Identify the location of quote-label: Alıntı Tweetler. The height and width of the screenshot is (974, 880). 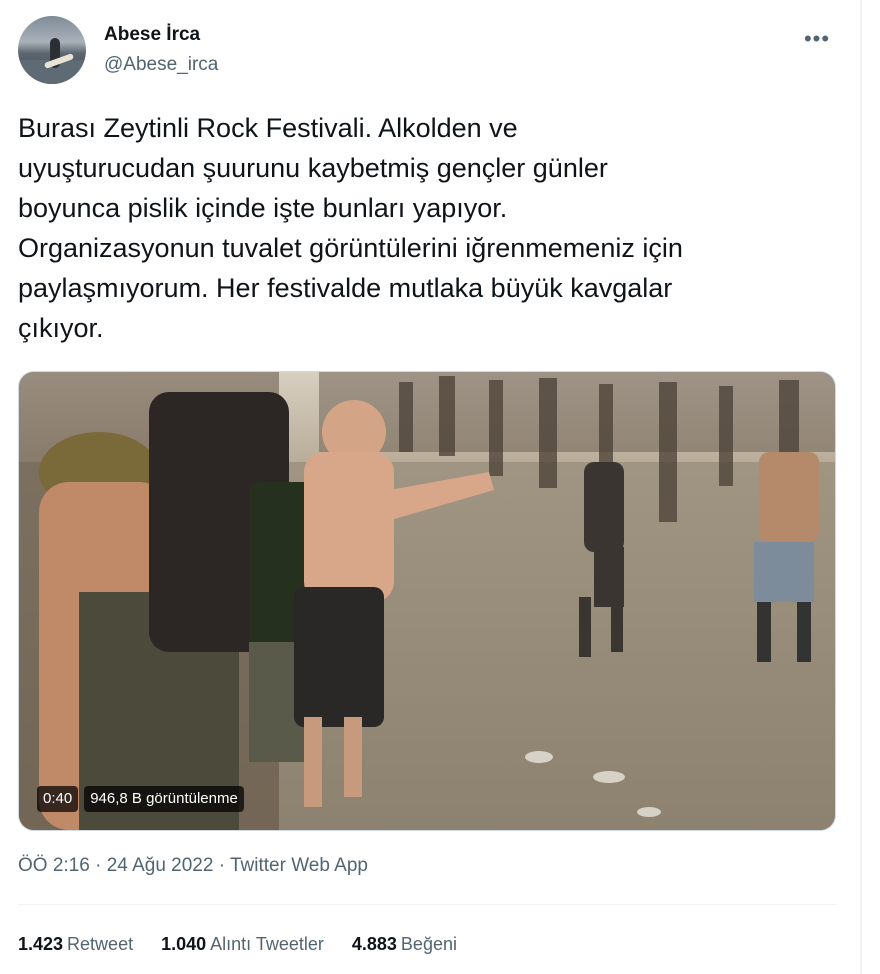
(267, 944).